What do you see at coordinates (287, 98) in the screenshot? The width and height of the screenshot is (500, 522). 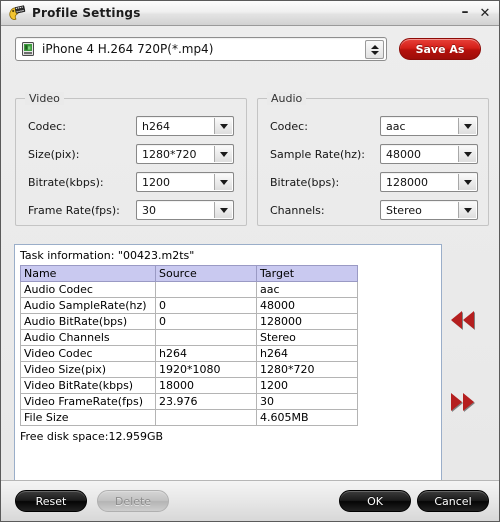 I see `audio-group-legend: Audio` at bounding box center [287, 98].